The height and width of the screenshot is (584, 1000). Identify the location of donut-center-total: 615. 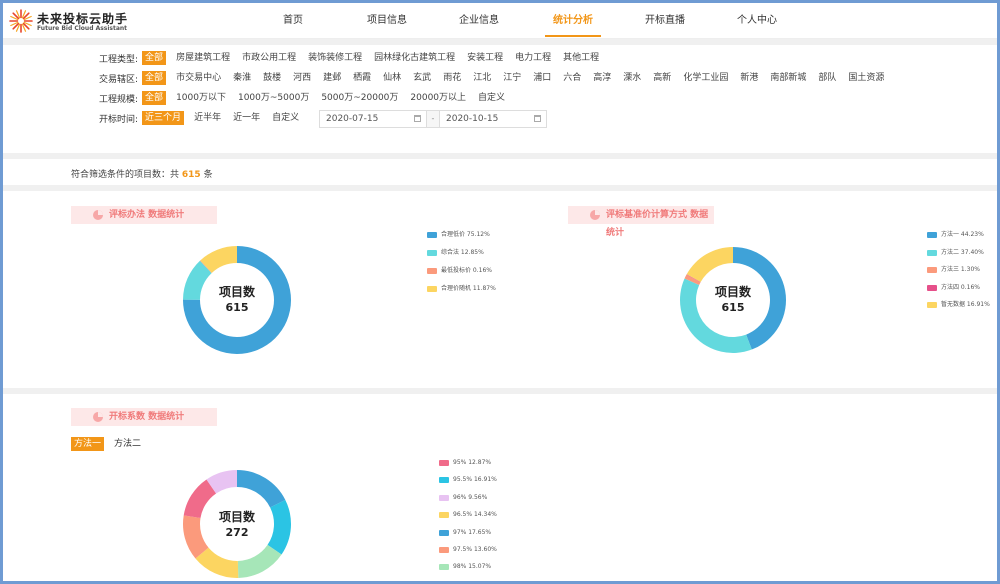
(237, 307).